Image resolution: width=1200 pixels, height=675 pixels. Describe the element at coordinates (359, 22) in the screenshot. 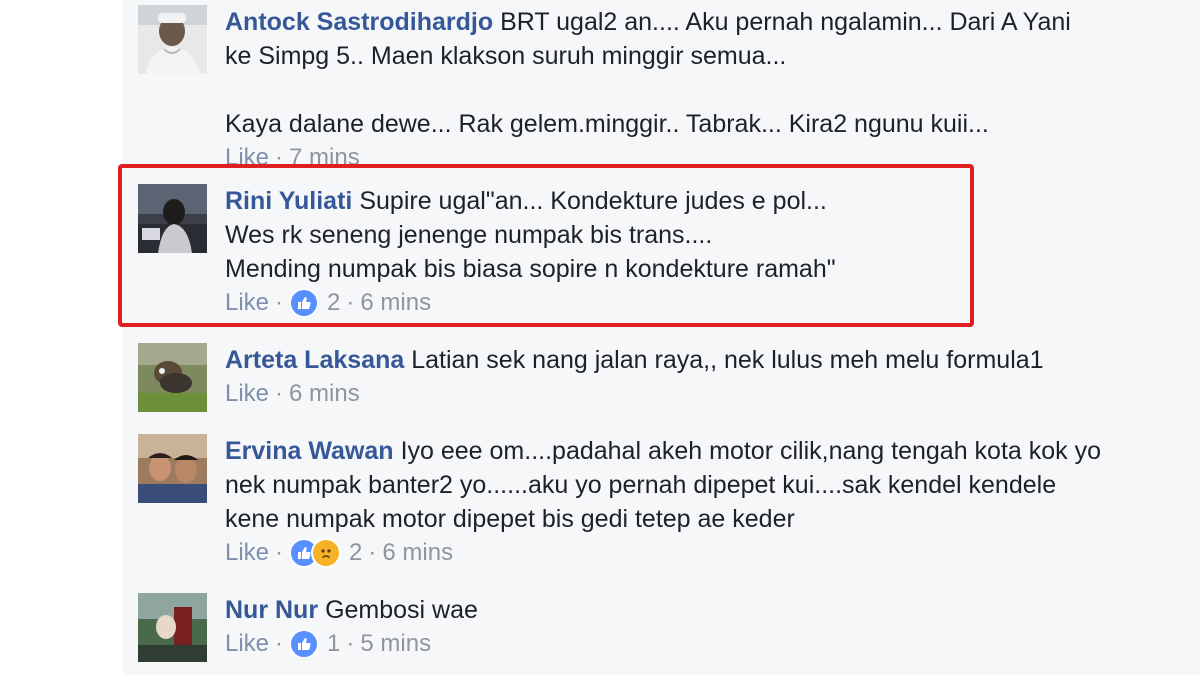

I see `comment-author: Antock Sastrodihardjo` at that location.